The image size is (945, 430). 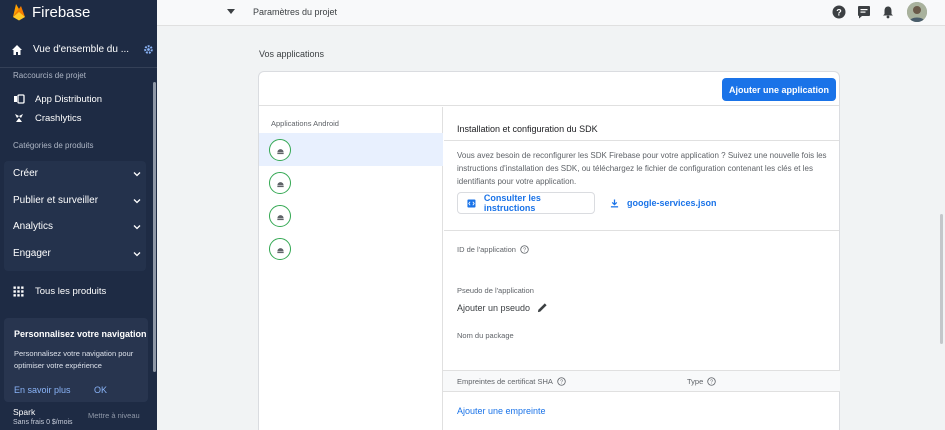 I want to click on nickname-field: Ajouter un pseudo, so click(x=502, y=307).